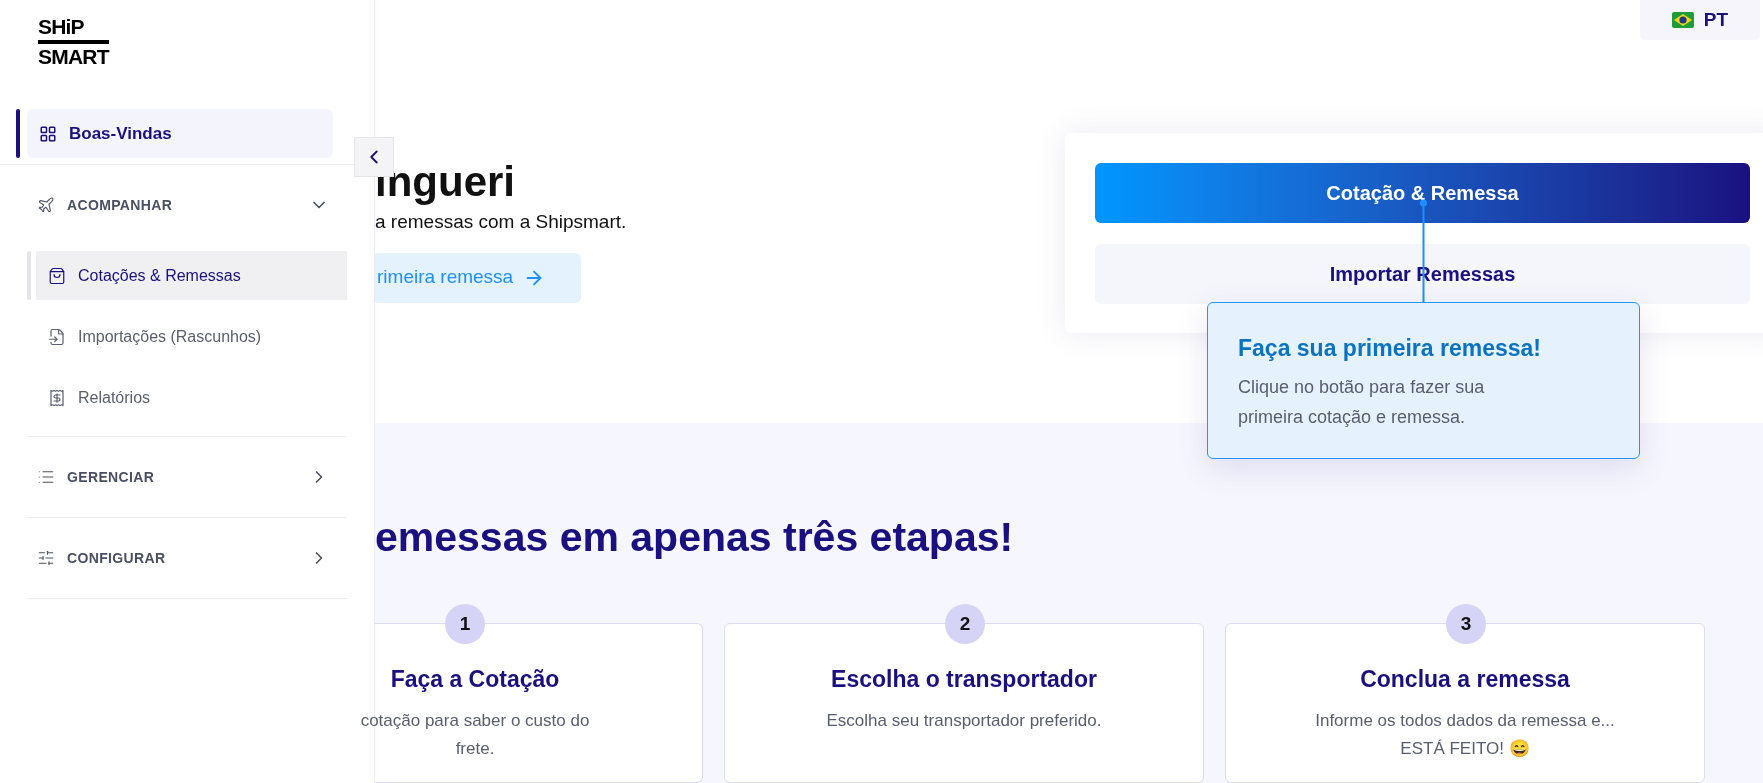 The width and height of the screenshot is (1763, 783). Describe the element at coordinates (1390, 348) in the screenshot. I see `tooltip-title: Faça sua primeira remessa!` at that location.